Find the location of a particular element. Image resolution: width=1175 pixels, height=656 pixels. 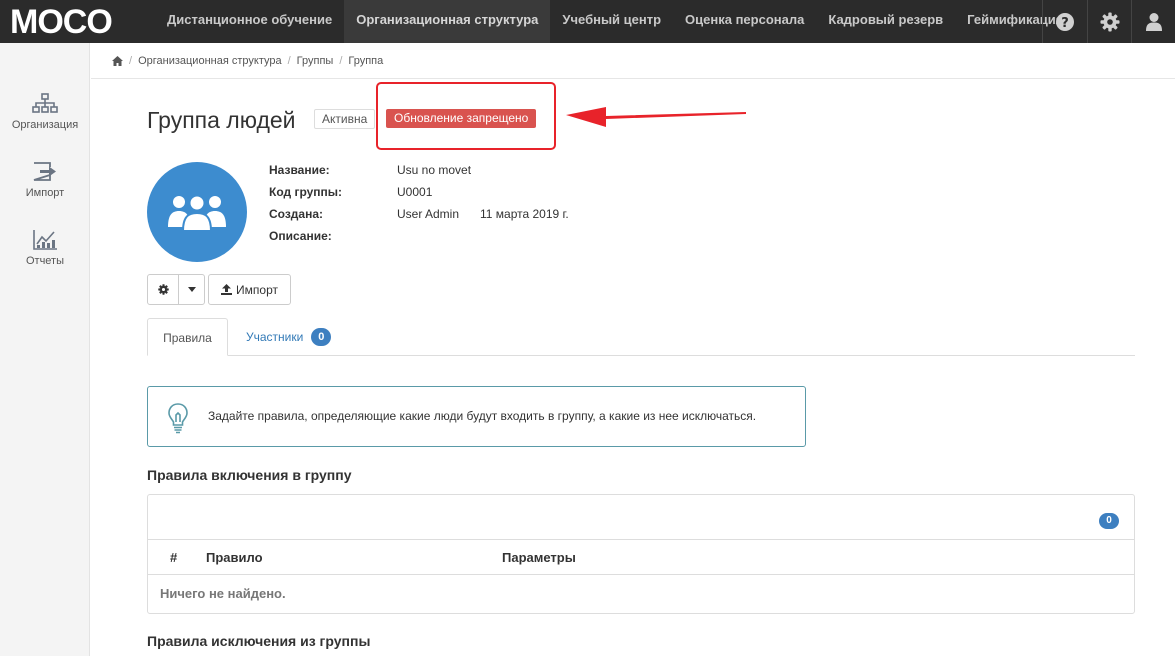

nav-item-distance-learning: Дистанционное обучение is located at coordinates (249, 21).